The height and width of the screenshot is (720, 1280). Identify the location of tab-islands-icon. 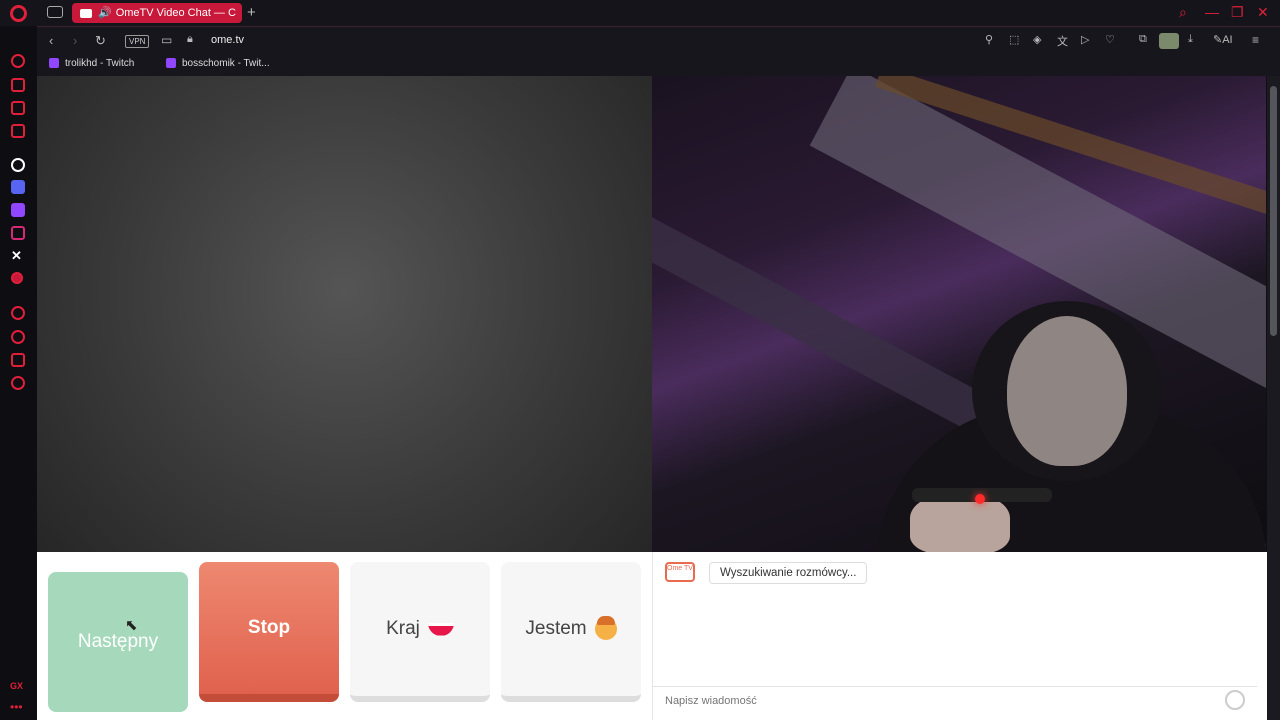
(55, 12).